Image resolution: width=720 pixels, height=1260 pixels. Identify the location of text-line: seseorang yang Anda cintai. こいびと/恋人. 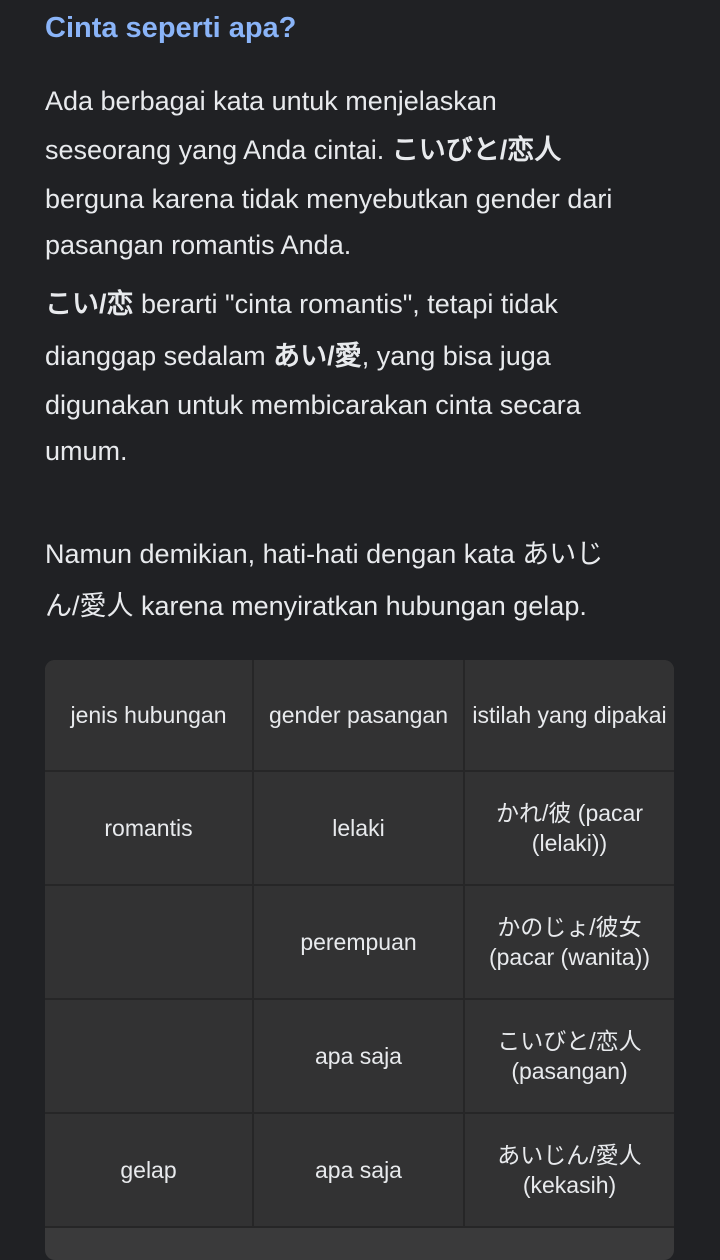
(365, 150).